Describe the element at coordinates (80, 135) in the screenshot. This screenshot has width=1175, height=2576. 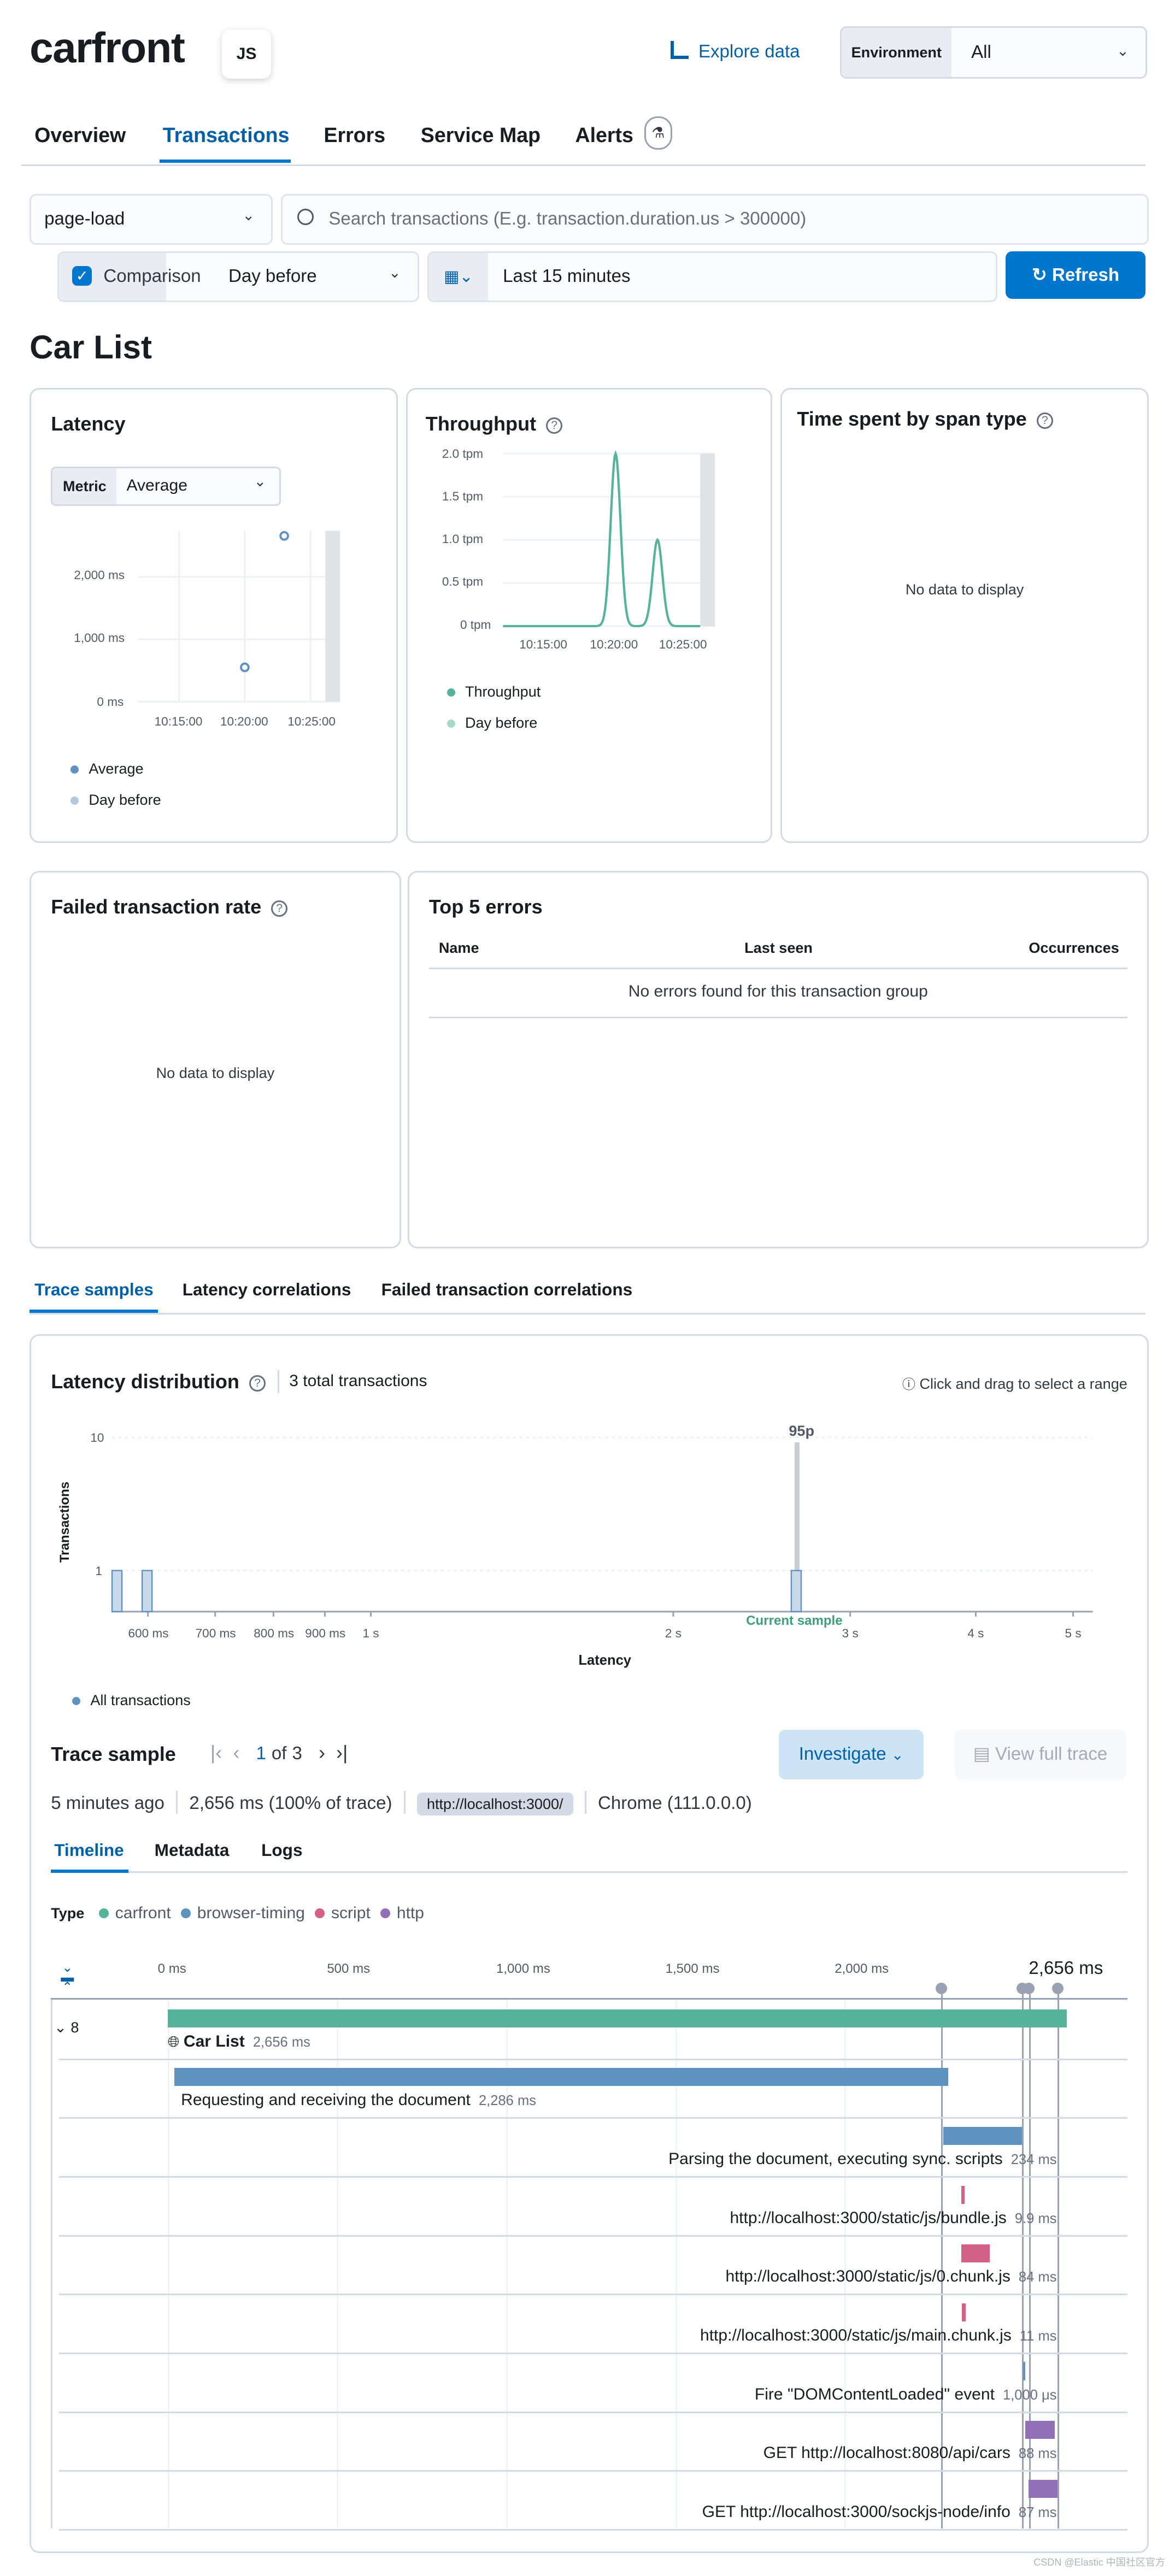
I see `tab-overview: Overview` at that location.